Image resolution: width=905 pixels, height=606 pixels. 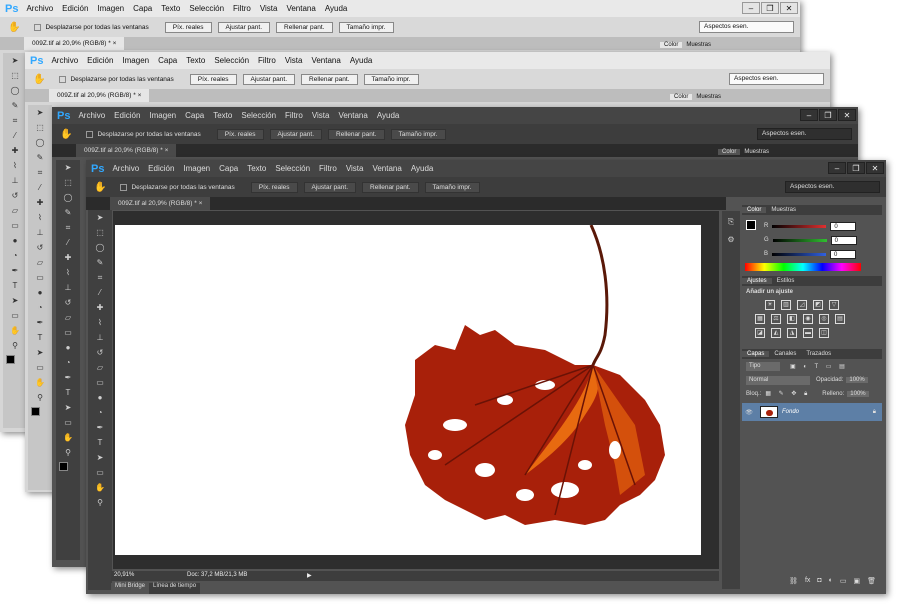 I want to click on menu-vista: Vista, so click(x=321, y=115).